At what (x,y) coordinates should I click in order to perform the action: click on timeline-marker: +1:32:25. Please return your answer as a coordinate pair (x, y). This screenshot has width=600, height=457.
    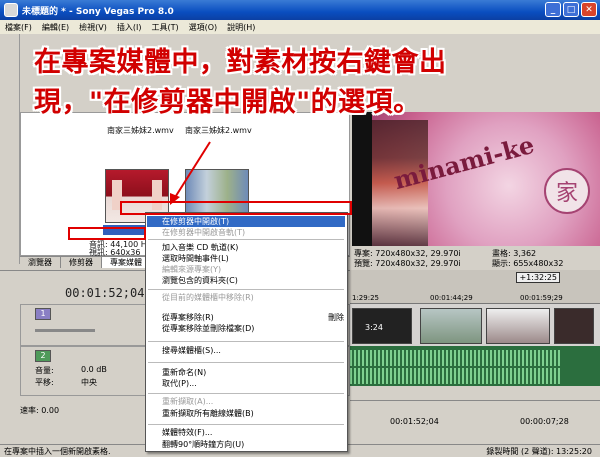
    Looking at the image, I should click on (538, 277).